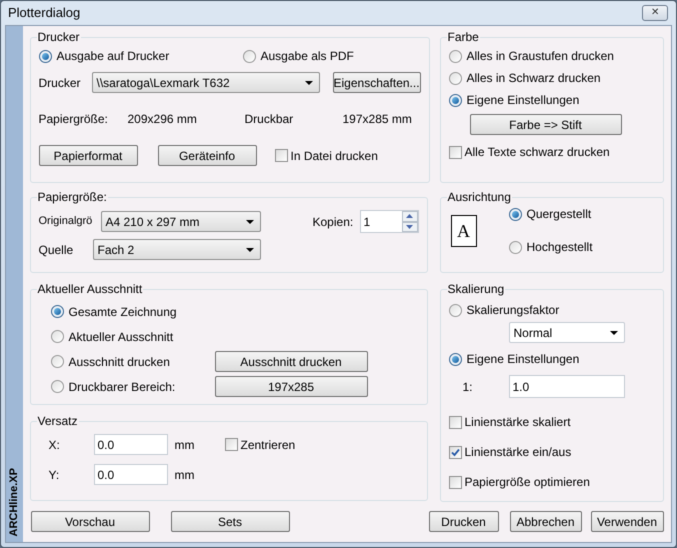 The image size is (677, 548). What do you see at coordinates (72, 197) in the screenshot?
I see `group-title: Papiergröße:` at bounding box center [72, 197].